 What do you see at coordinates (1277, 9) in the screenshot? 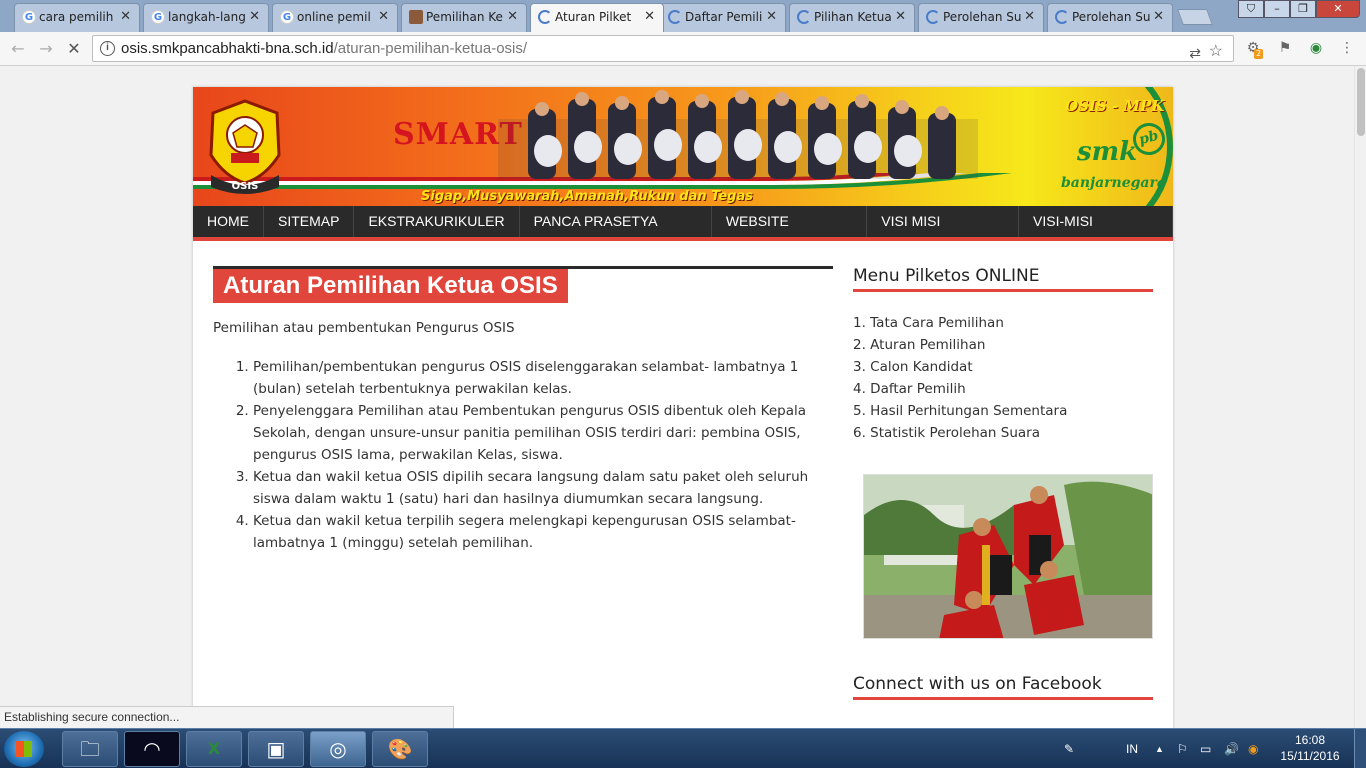
I see `minimize-button: –` at bounding box center [1277, 9].